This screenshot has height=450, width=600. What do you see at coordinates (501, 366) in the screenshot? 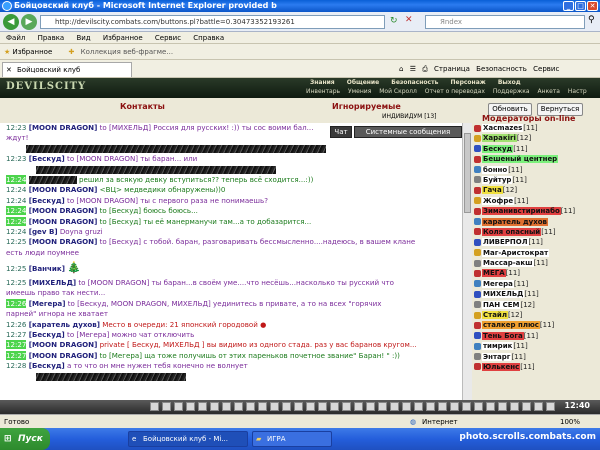
I see `user-name: Юлькенс` at bounding box center [501, 366].